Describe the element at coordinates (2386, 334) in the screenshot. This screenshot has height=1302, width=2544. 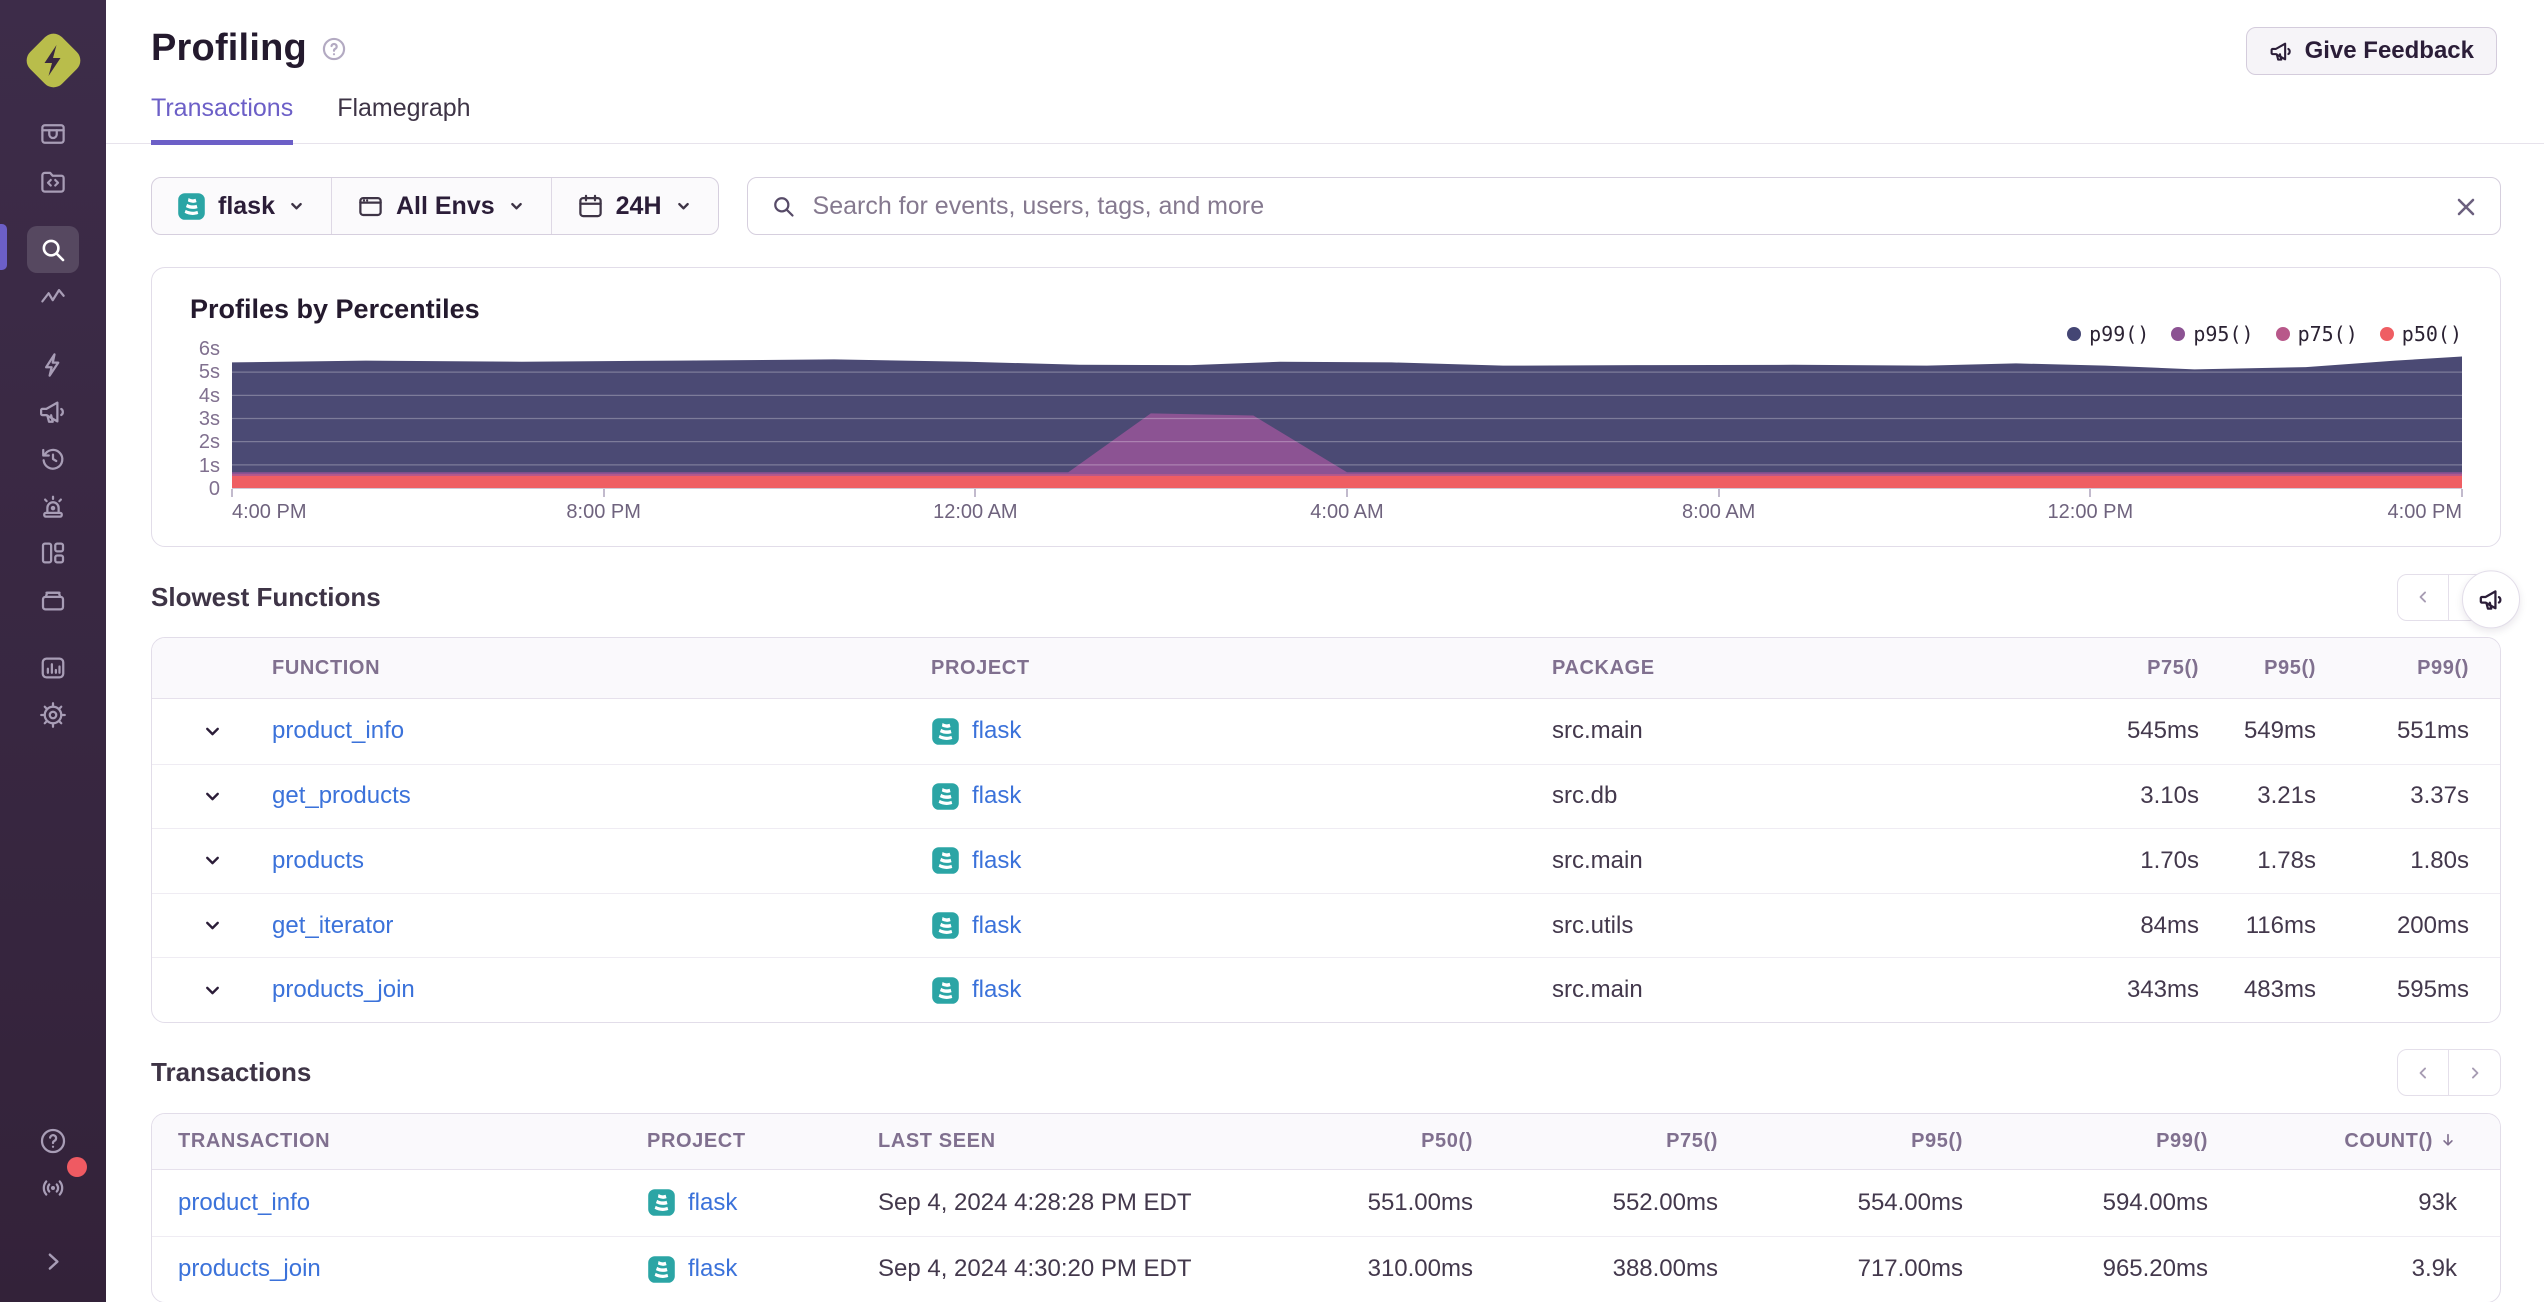
I see `legend-dot` at that location.